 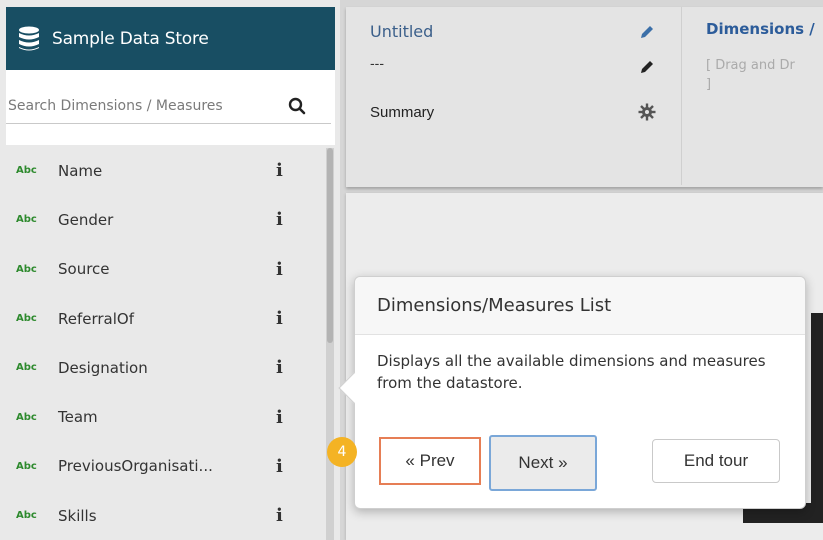 What do you see at coordinates (330, 344) in the screenshot?
I see `list-scrollbar` at bounding box center [330, 344].